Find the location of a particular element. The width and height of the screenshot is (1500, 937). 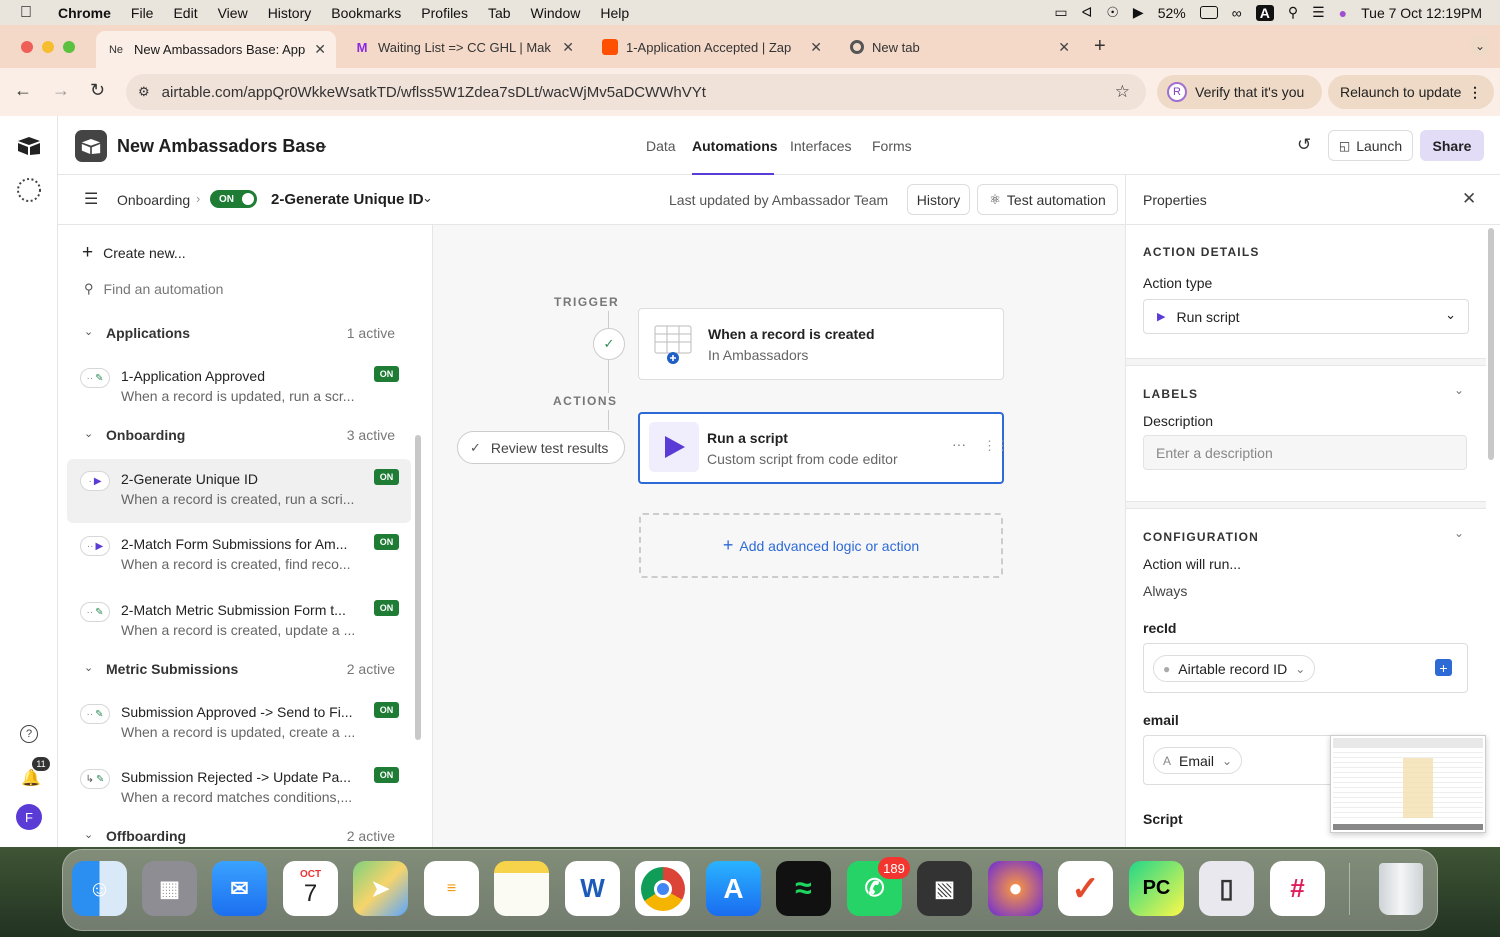

menu-profiles: Profiles is located at coordinates (444, 13).